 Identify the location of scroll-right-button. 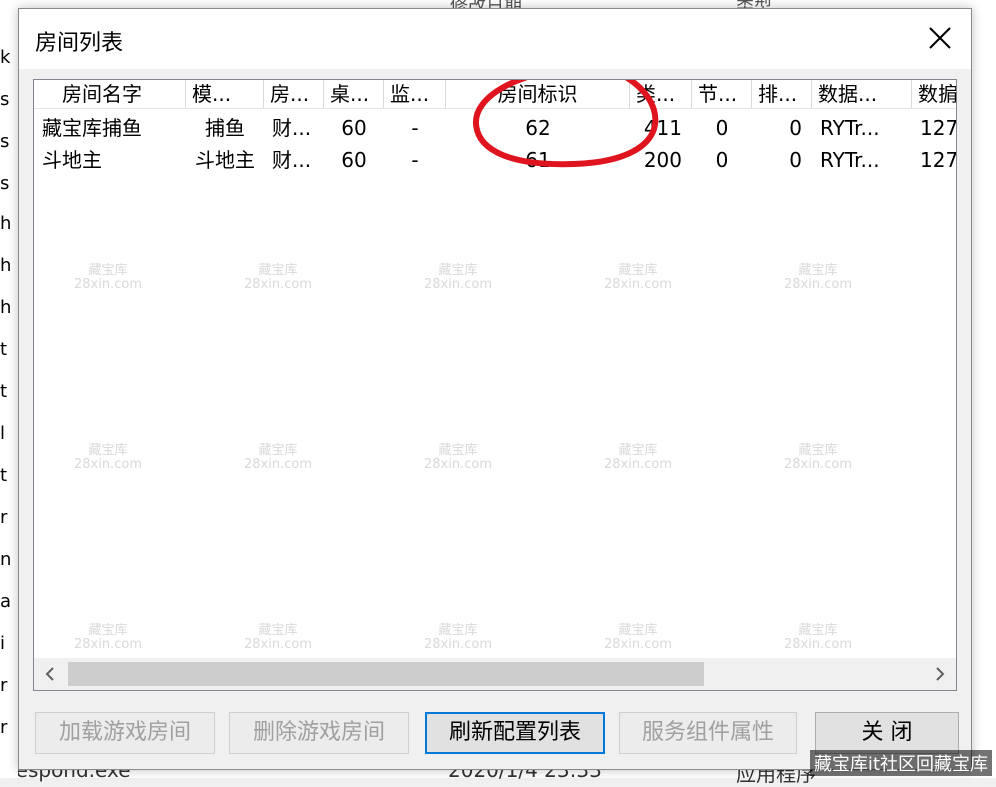
(940, 674).